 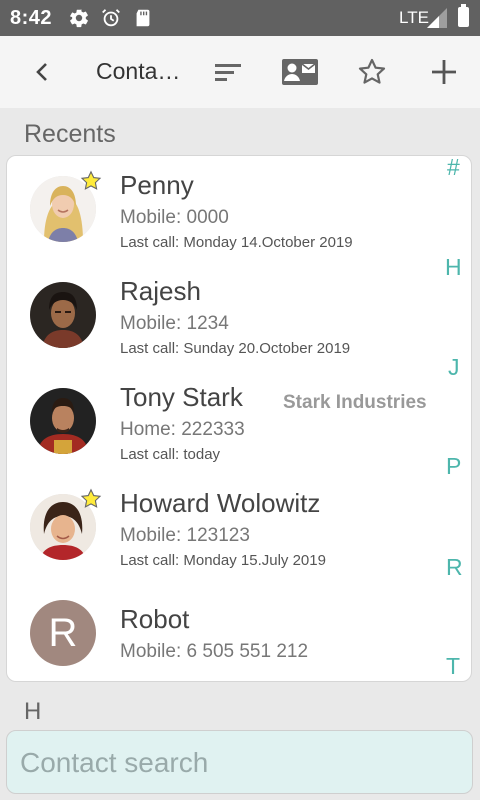 I want to click on star-outline-icon, so click(x=372, y=71).